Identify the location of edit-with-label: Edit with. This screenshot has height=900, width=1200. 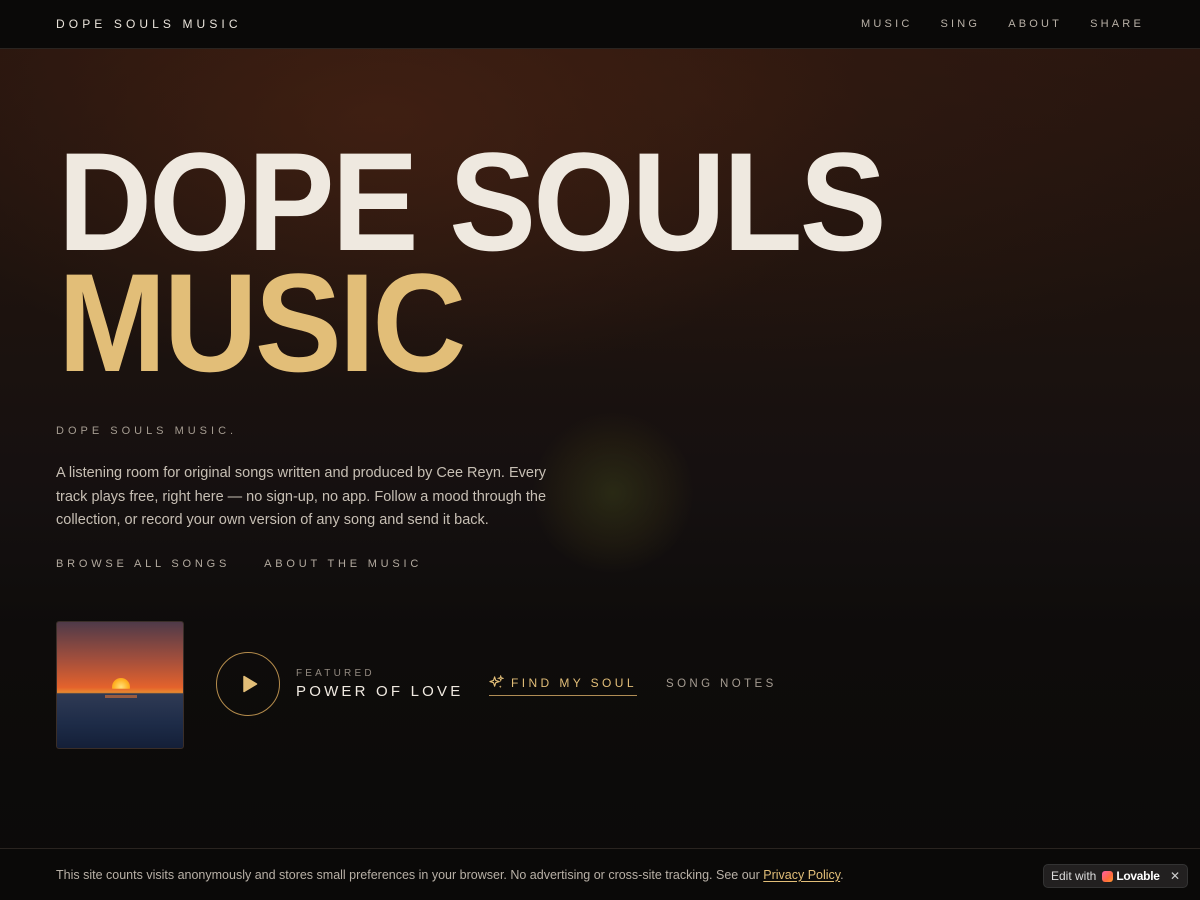
(1074, 876).